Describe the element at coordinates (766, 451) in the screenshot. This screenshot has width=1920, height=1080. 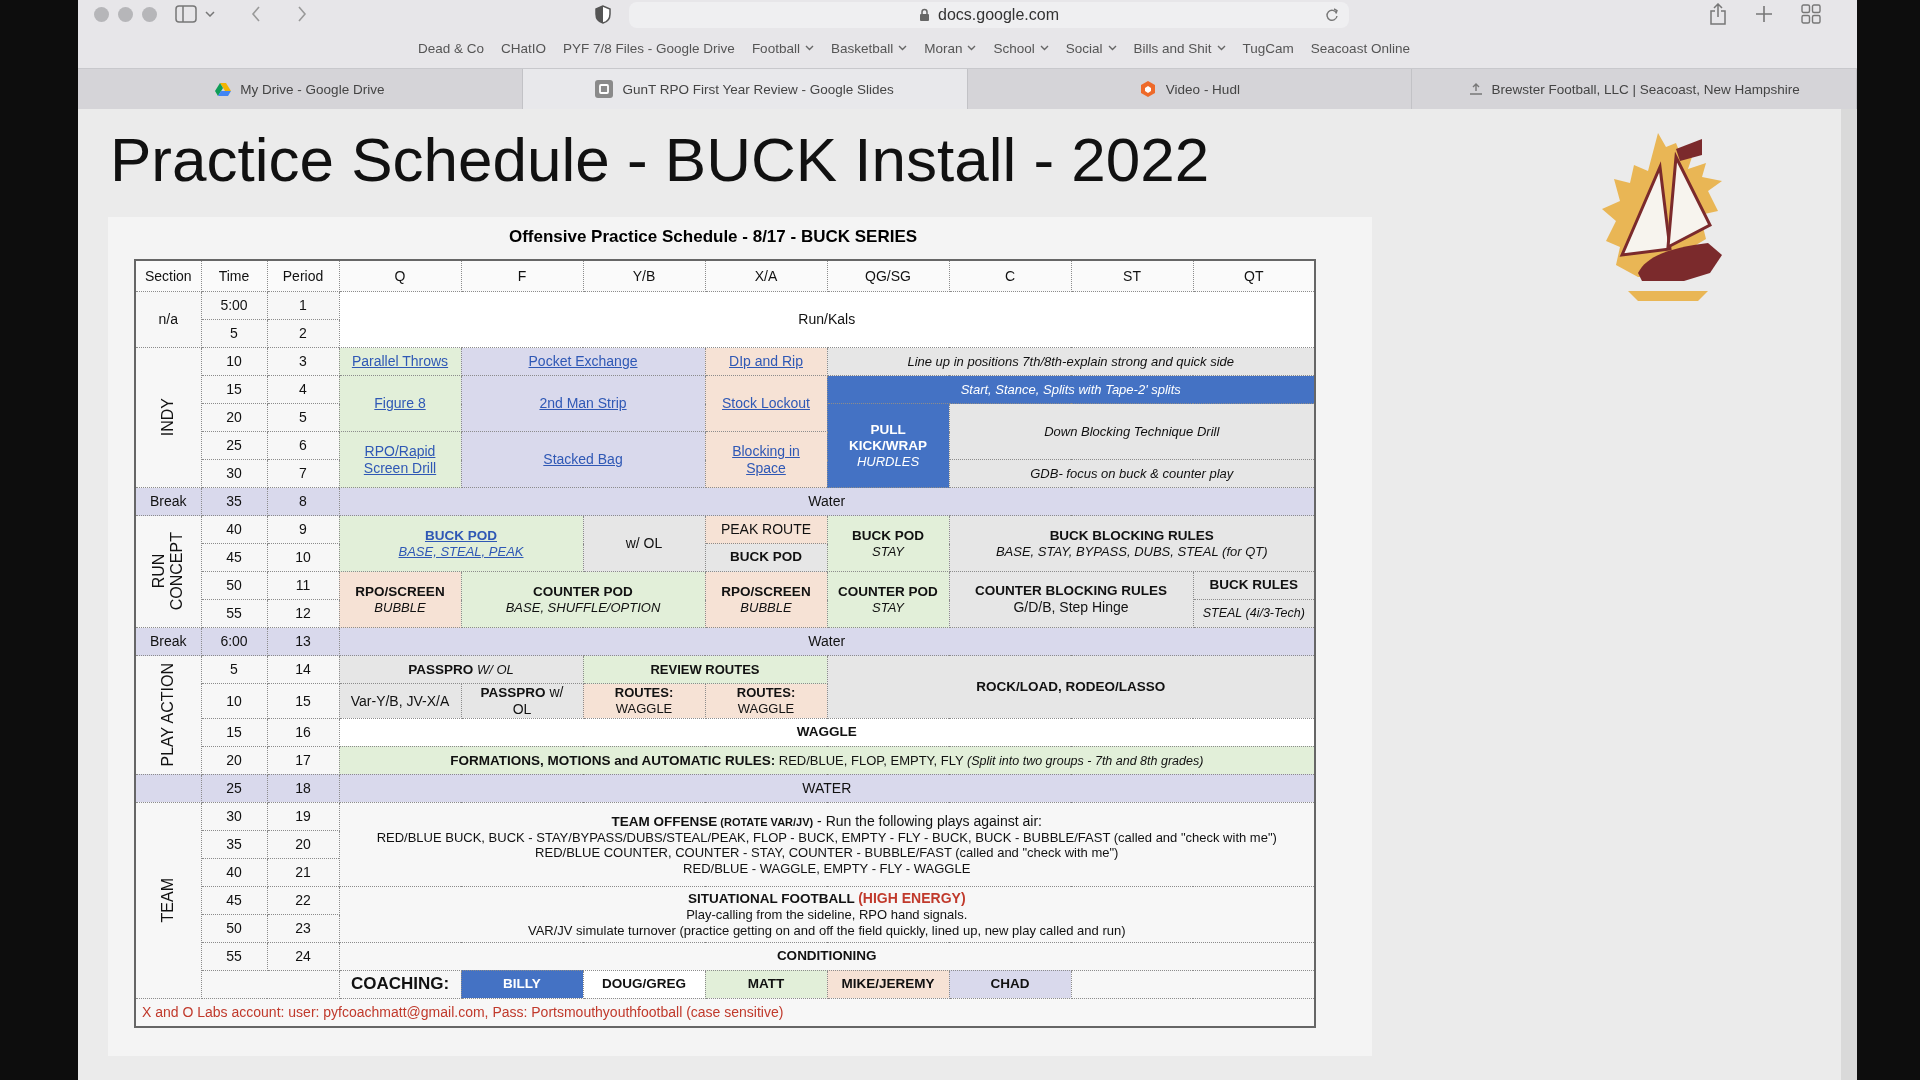
I see `link: Blocking in` at that location.